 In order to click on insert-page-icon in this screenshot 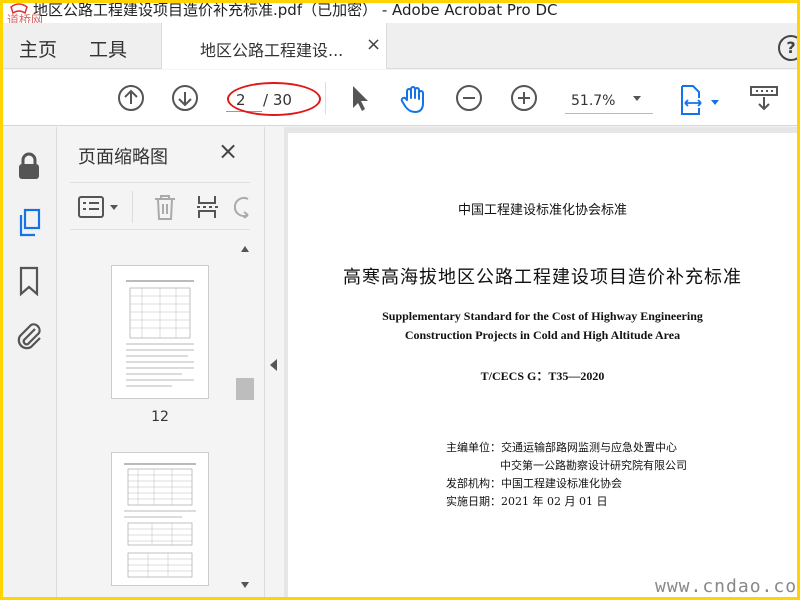, I will do `click(208, 207)`.